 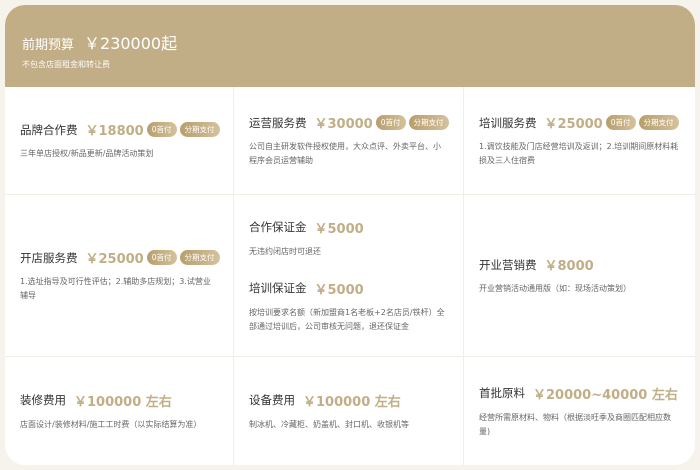 I want to click on fee-item: 装修费用 ￥100000 左右店面设计/装修材料/施工工时费（以实际结算为准）, so click(x=119, y=411).